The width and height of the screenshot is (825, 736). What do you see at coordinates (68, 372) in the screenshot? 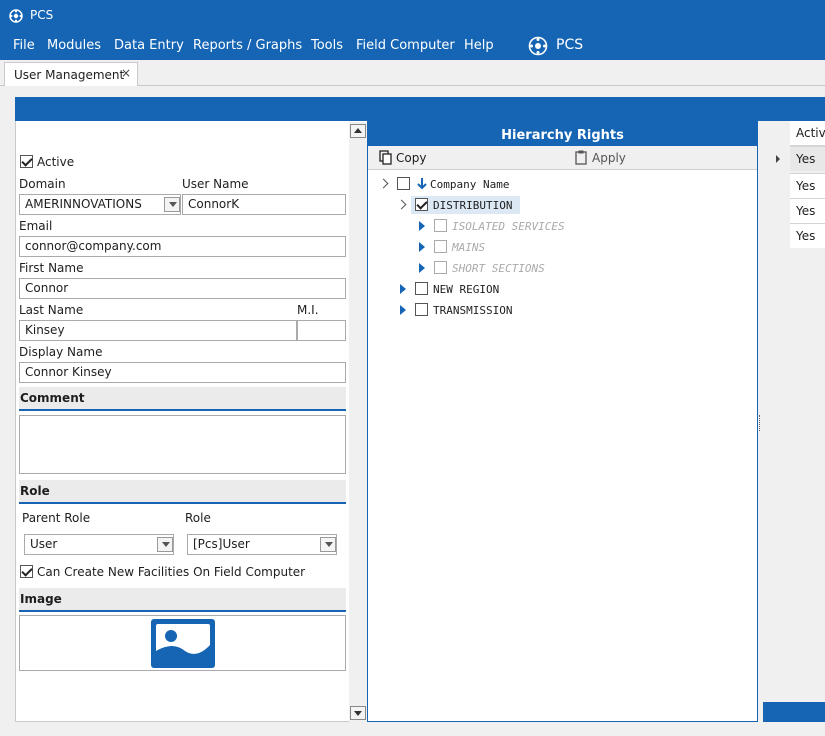
I see `display-name-value: Connor Kinsey` at bounding box center [68, 372].